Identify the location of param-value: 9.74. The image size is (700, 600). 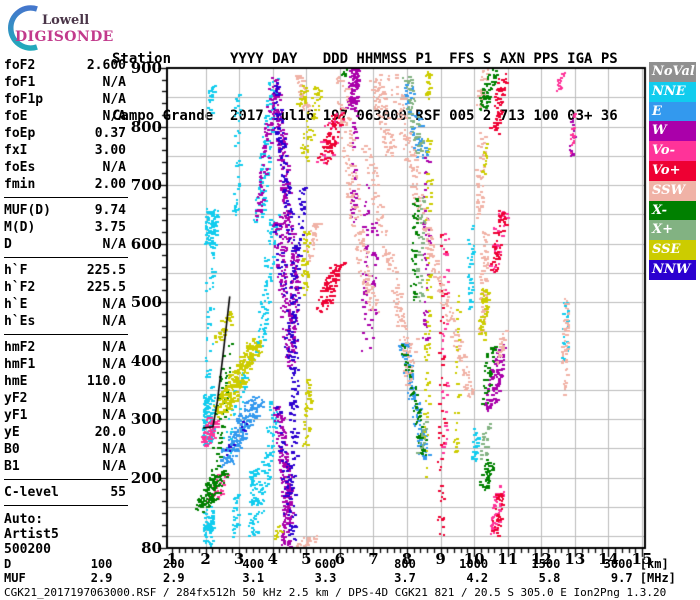
(110, 210).